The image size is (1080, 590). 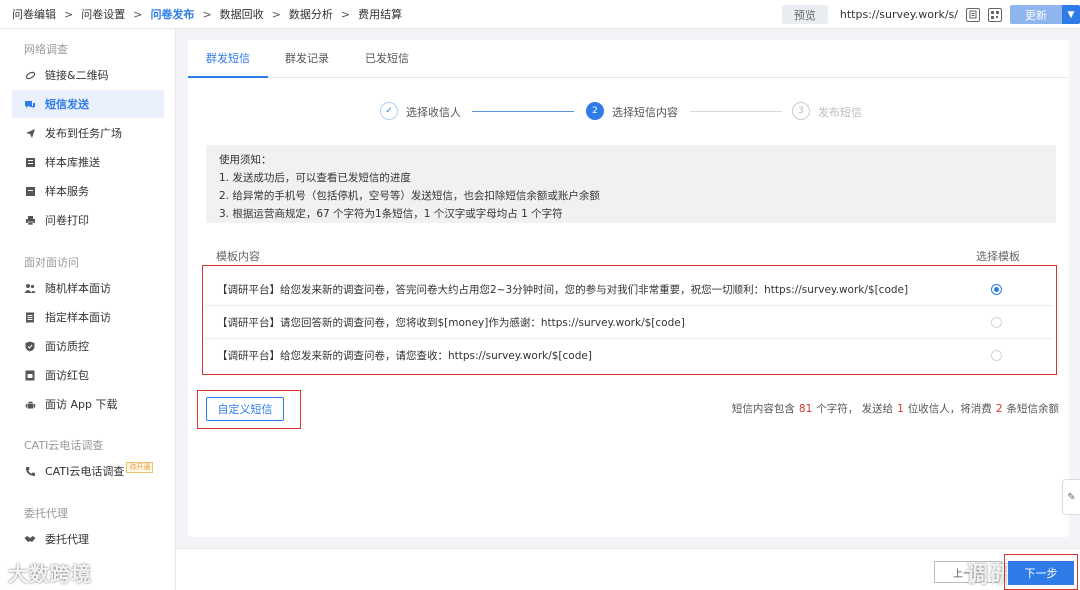 What do you see at coordinates (387, 59) in the screenshot?
I see `tab-sent-sms: 已发短信` at bounding box center [387, 59].